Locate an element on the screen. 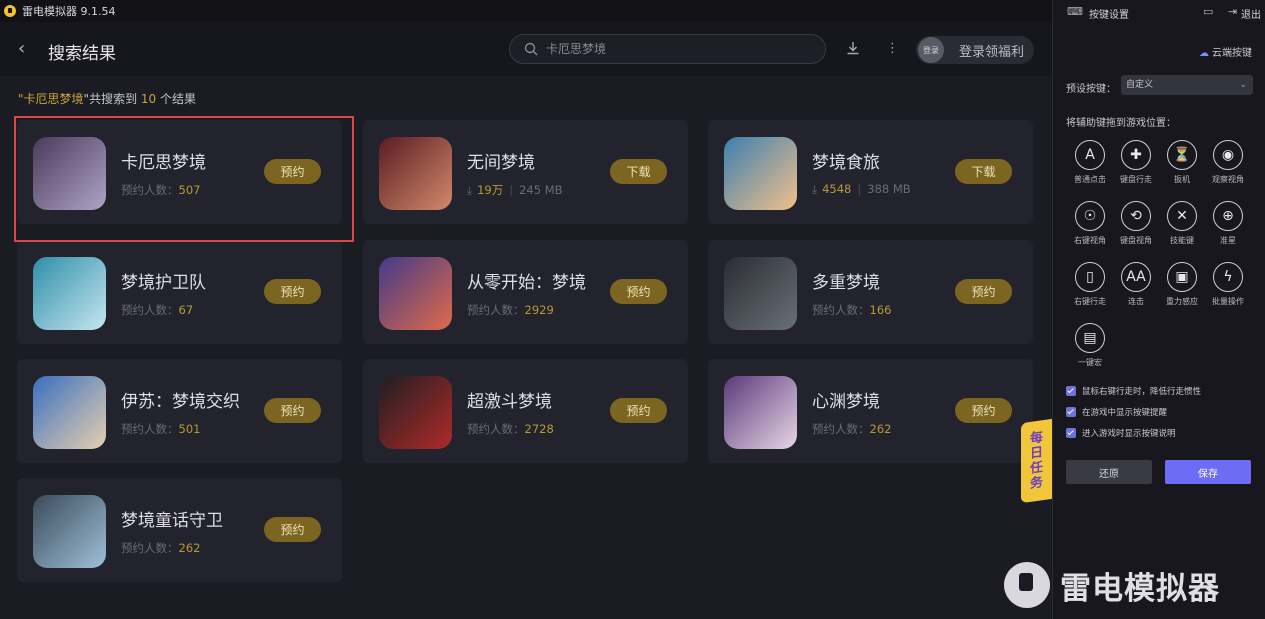 The width and height of the screenshot is (1265, 619). keyboard-view-icon: ⟲ is located at coordinates (1136, 216).